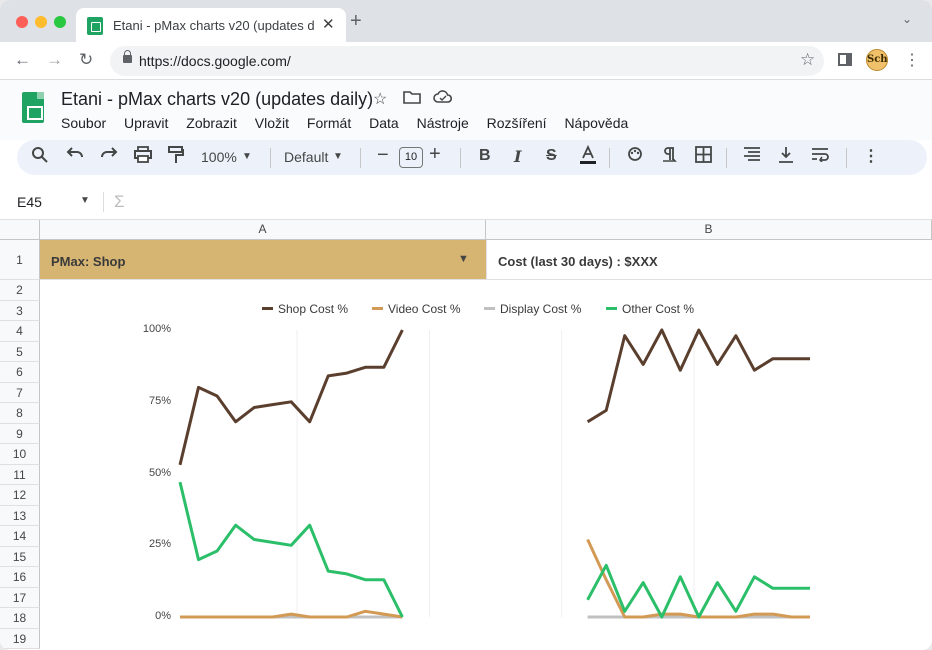 This screenshot has height=650, width=932. I want to click on borders-icon, so click(703, 157).